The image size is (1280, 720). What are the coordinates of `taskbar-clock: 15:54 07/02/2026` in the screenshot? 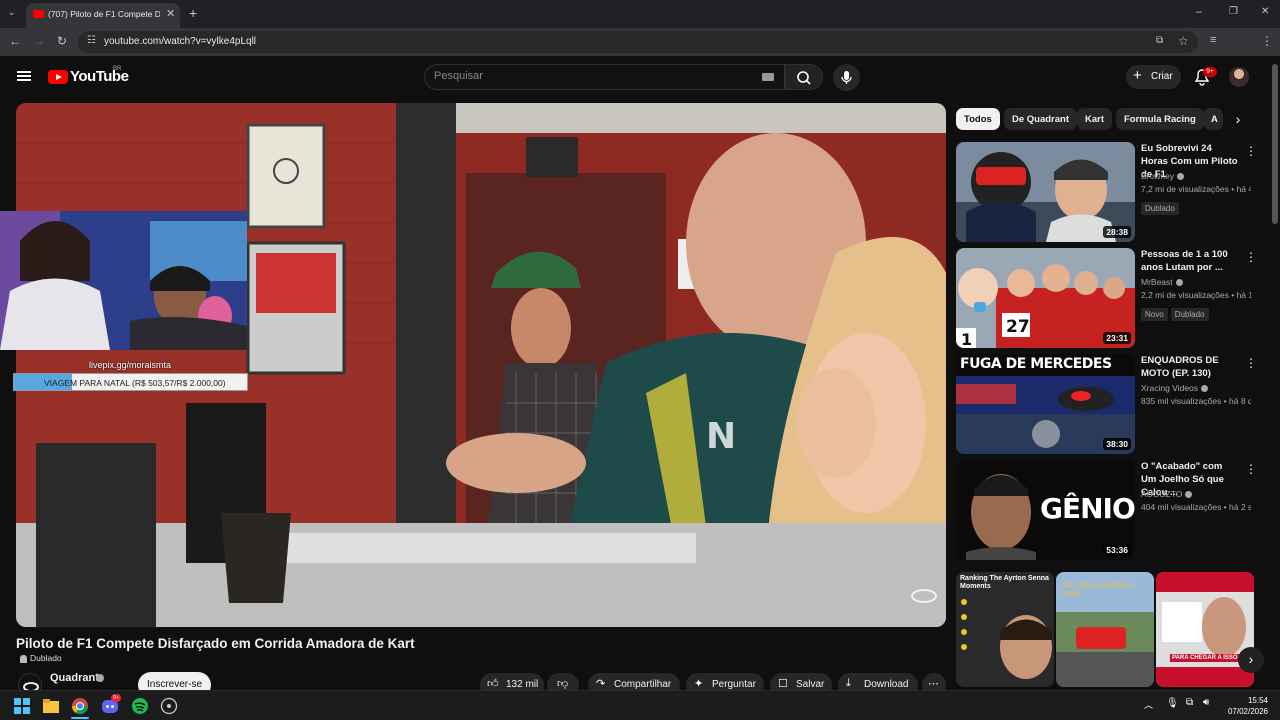 It's located at (1243, 706).